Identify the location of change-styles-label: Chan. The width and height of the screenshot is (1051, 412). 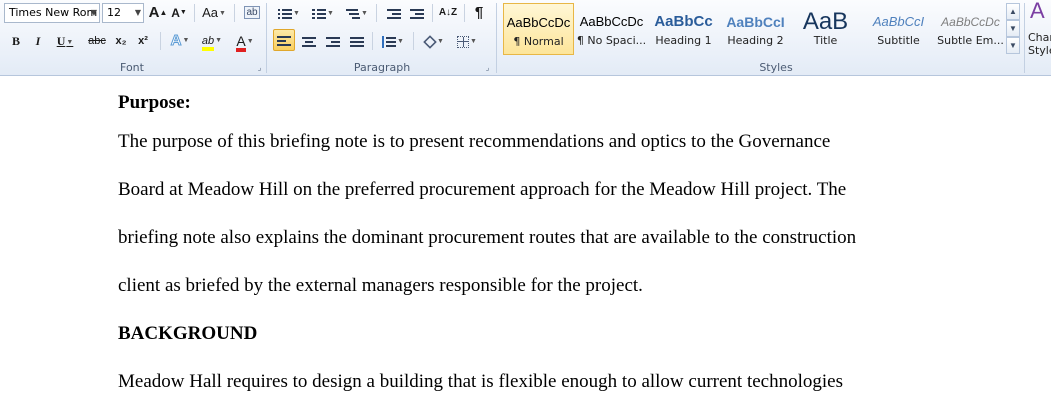
(1039, 37).